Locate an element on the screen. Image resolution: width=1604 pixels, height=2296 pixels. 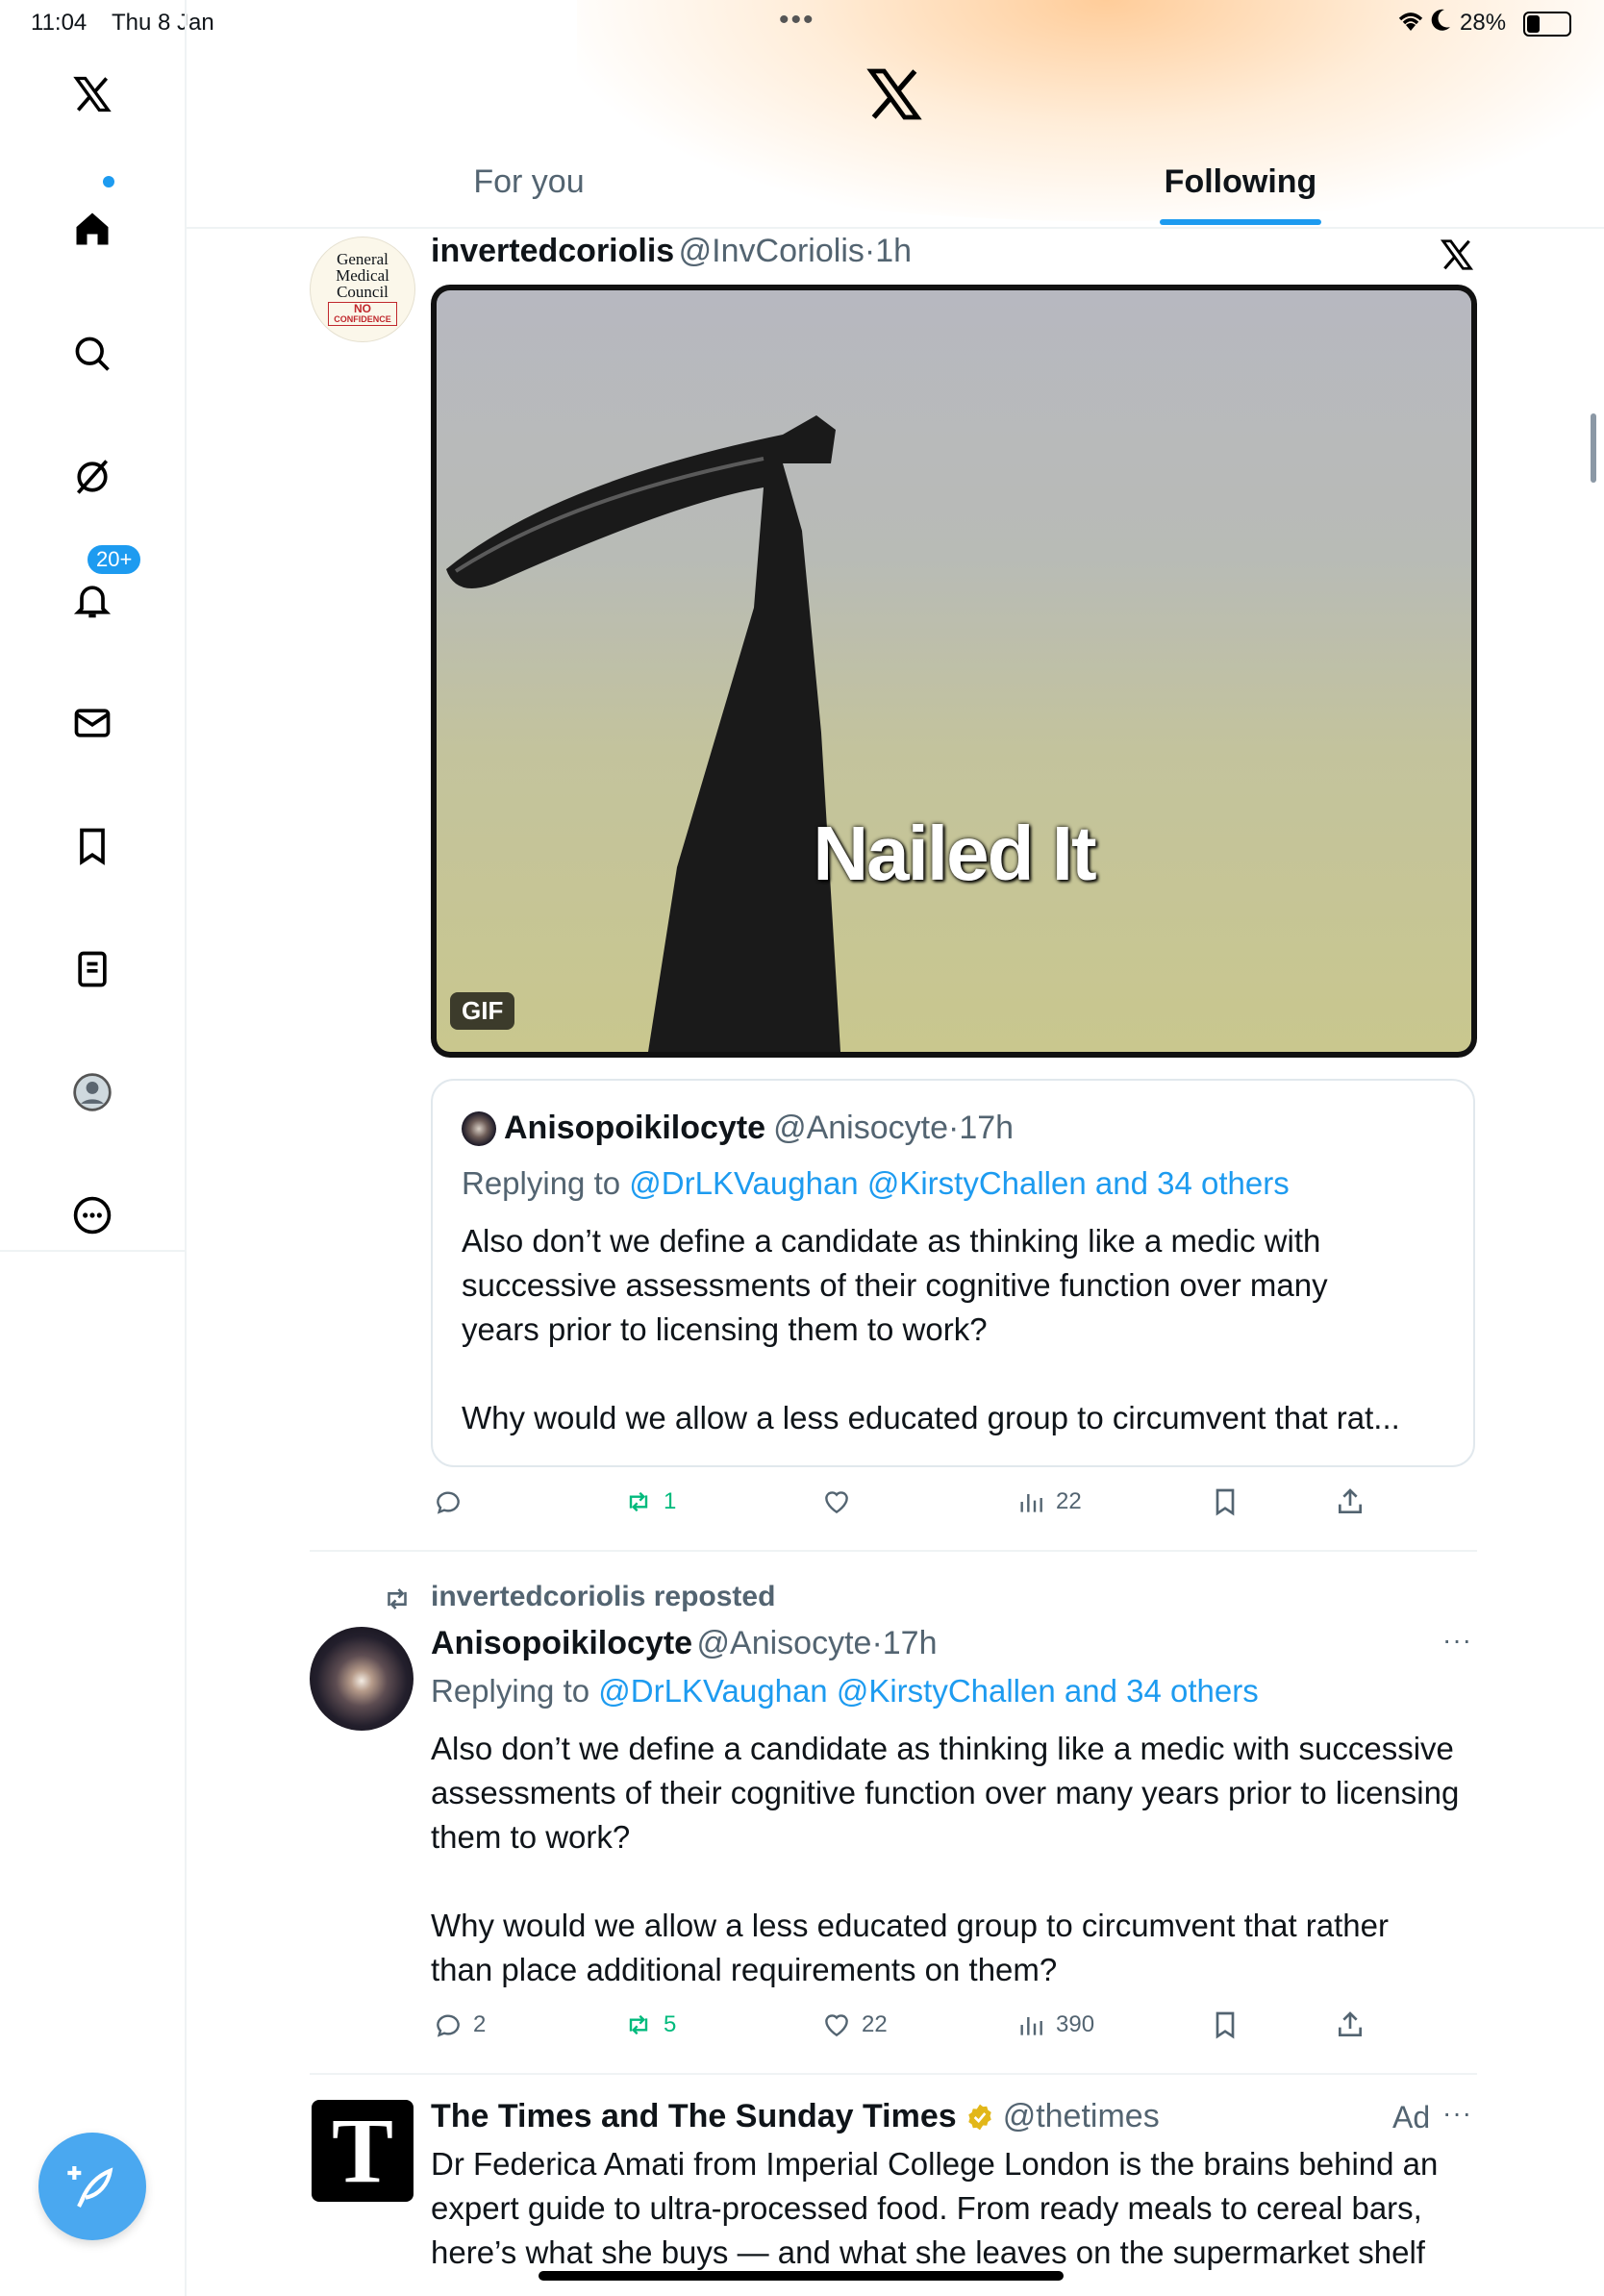
author-handle: @Anisocyte is located at coordinates (784, 1643).